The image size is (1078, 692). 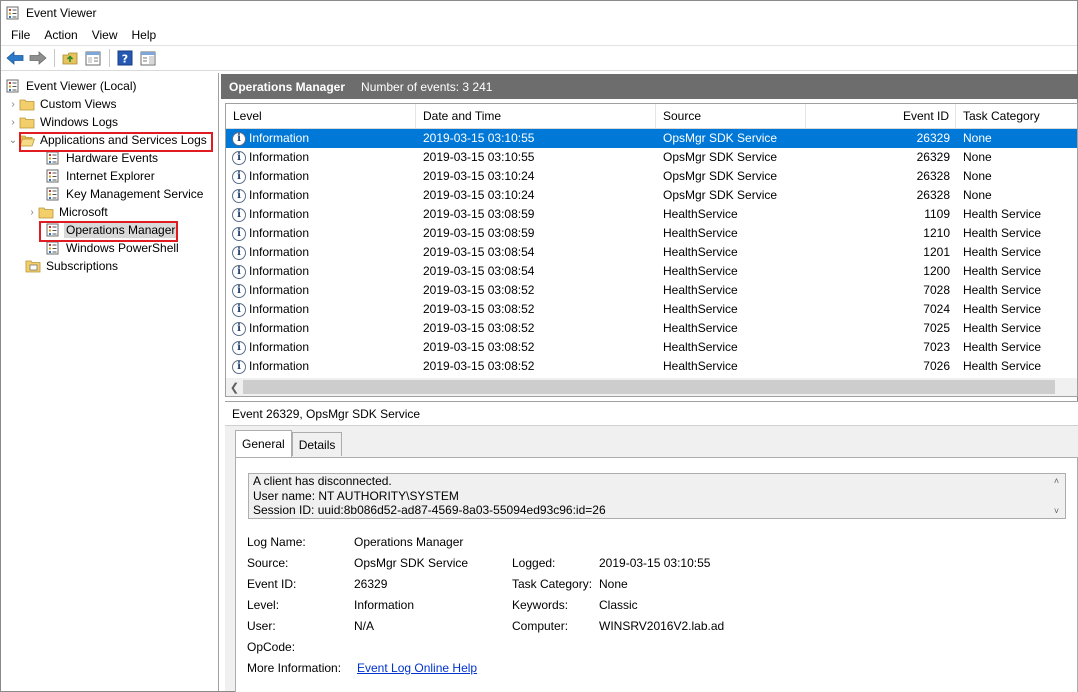 I want to click on up-folder-button, so click(x=70, y=58).